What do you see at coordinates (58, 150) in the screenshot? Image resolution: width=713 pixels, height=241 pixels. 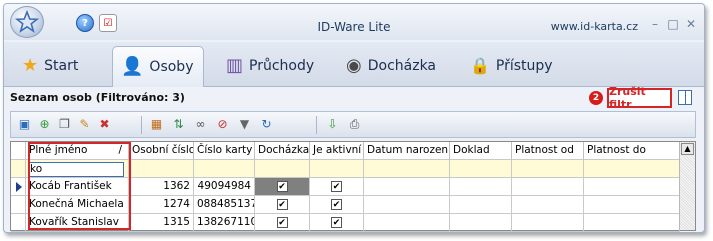 I see `column-label: Plné jméno` at bounding box center [58, 150].